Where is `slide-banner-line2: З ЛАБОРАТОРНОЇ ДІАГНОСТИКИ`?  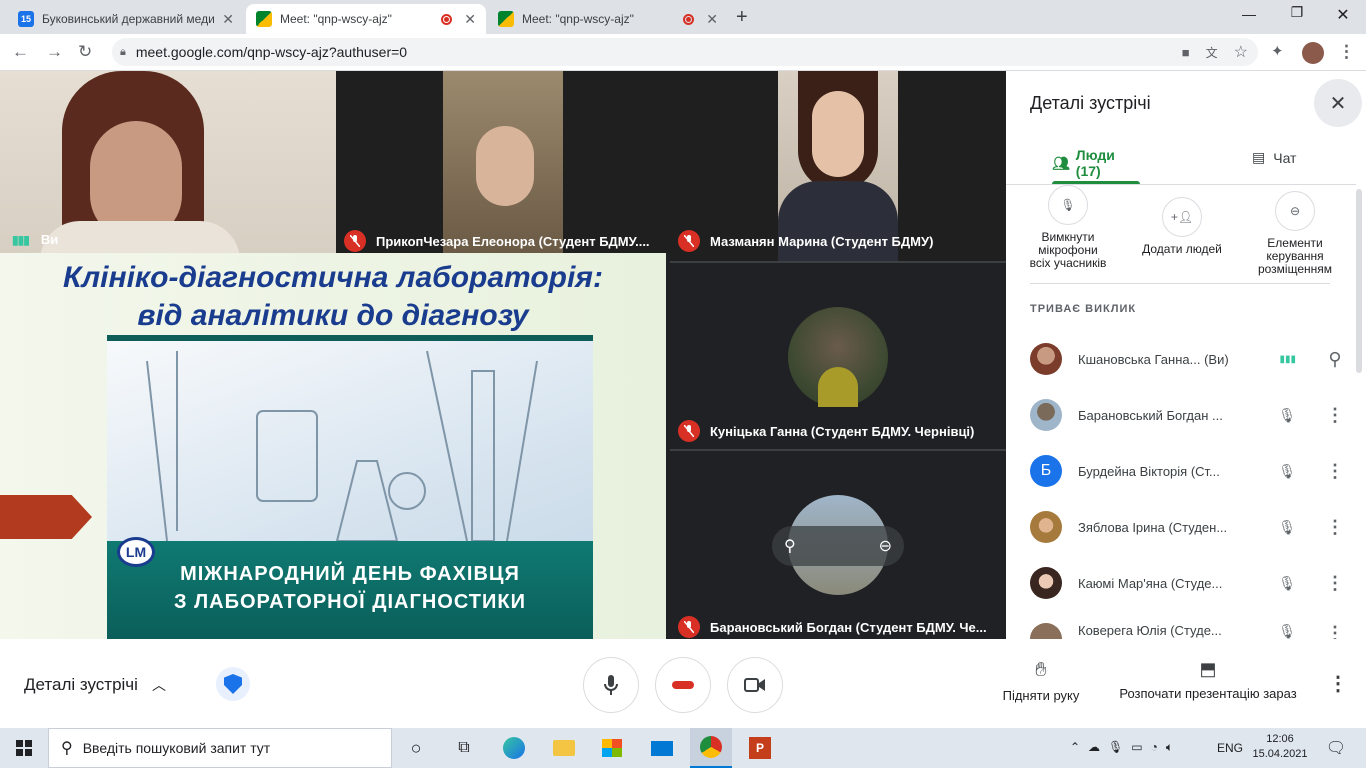 slide-banner-line2: З ЛАБОРАТОРНОЇ ДІАГНОСТИКИ is located at coordinates (350, 602).